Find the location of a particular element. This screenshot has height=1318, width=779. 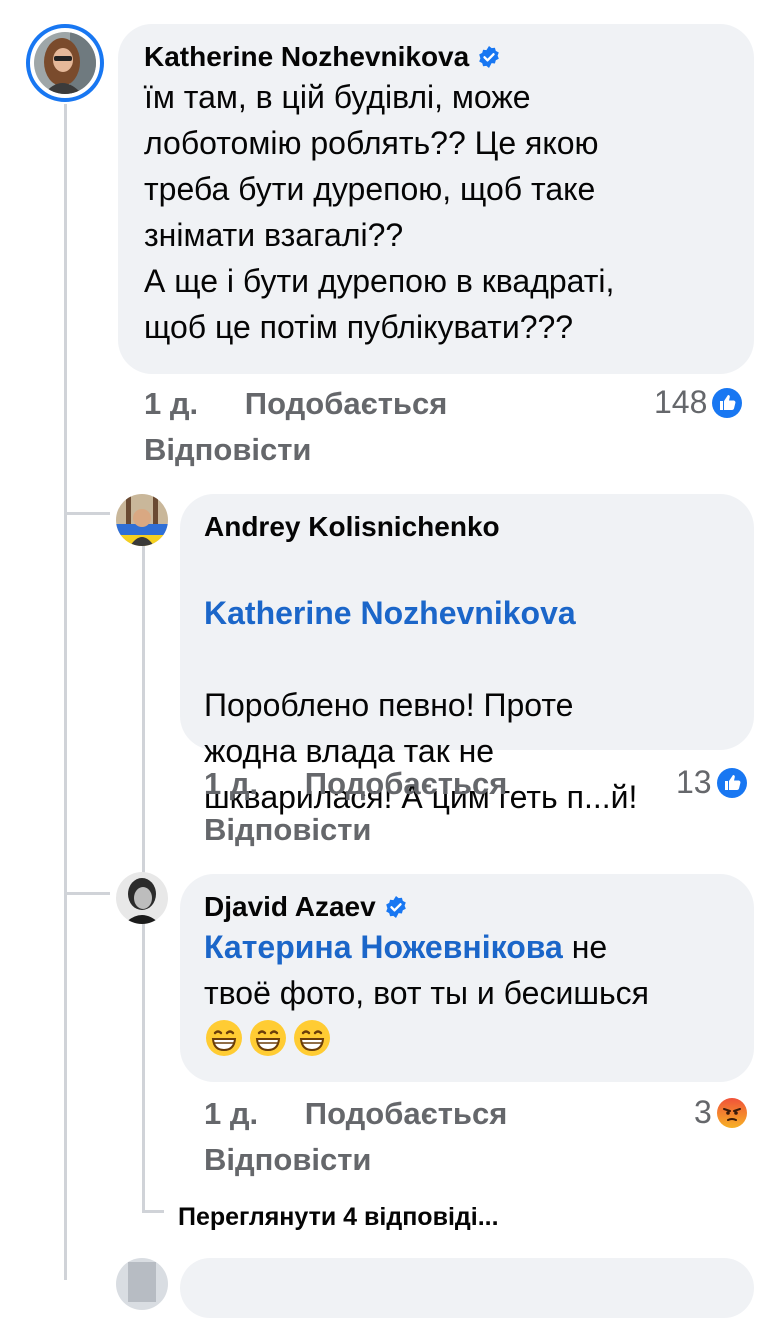

thread-connector-more is located at coordinates (153, 1211).